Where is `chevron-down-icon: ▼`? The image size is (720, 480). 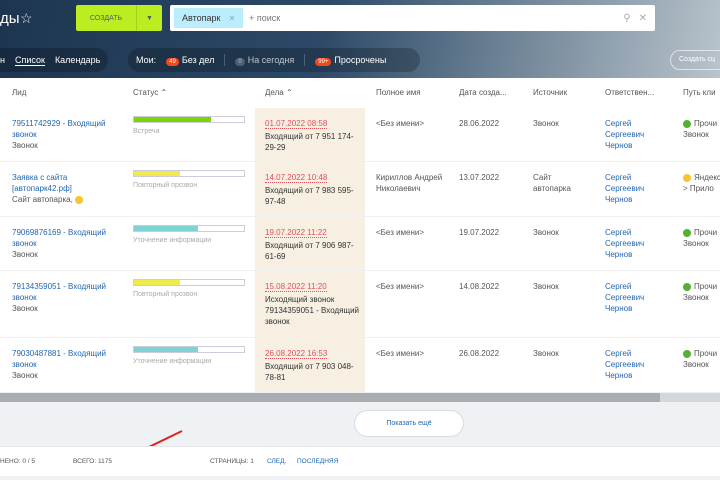
chevron-down-icon: ▼ is located at coordinates (149, 18).